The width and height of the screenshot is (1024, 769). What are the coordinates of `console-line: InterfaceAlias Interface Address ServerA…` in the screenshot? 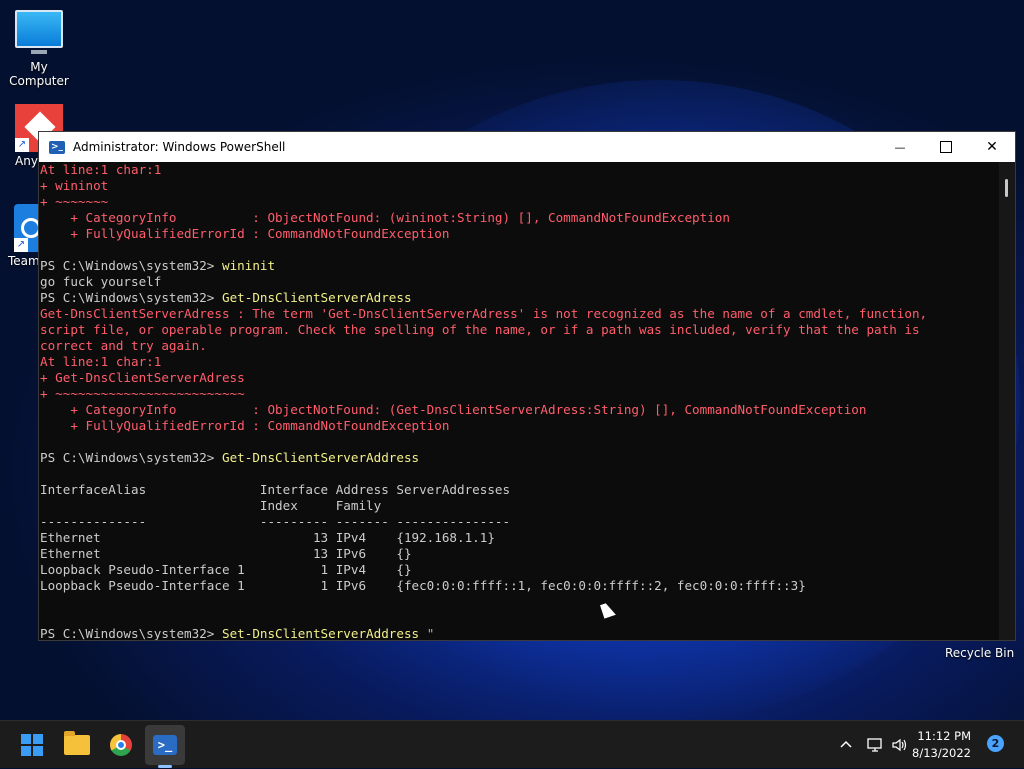 It's located at (519, 490).